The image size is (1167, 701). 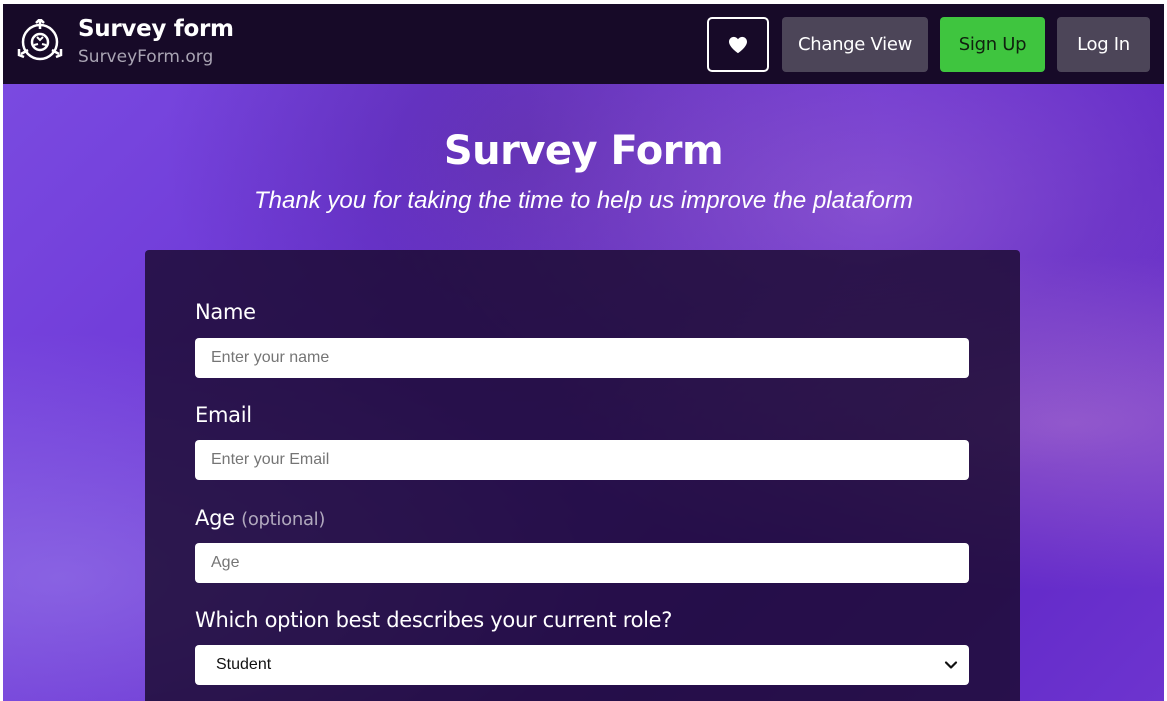 What do you see at coordinates (283, 519) in the screenshot?
I see `optional-hint: (optional)` at bounding box center [283, 519].